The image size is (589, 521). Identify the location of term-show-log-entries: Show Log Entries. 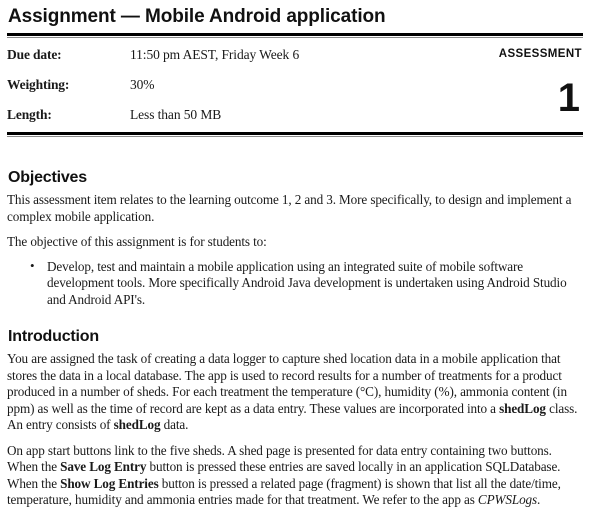
(109, 483).